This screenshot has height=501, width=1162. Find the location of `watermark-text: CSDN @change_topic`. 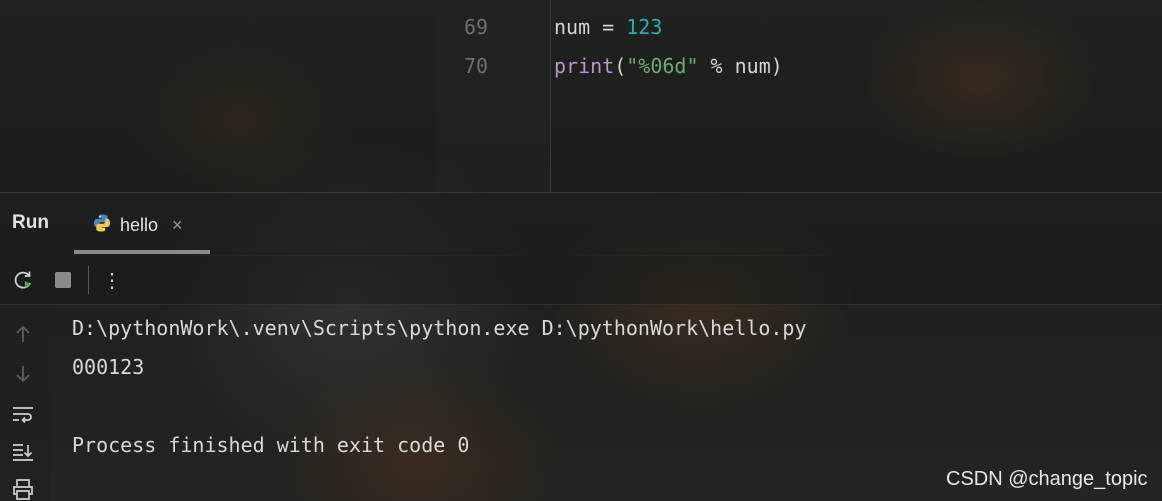

watermark-text: CSDN @change_topic is located at coordinates (1047, 479).